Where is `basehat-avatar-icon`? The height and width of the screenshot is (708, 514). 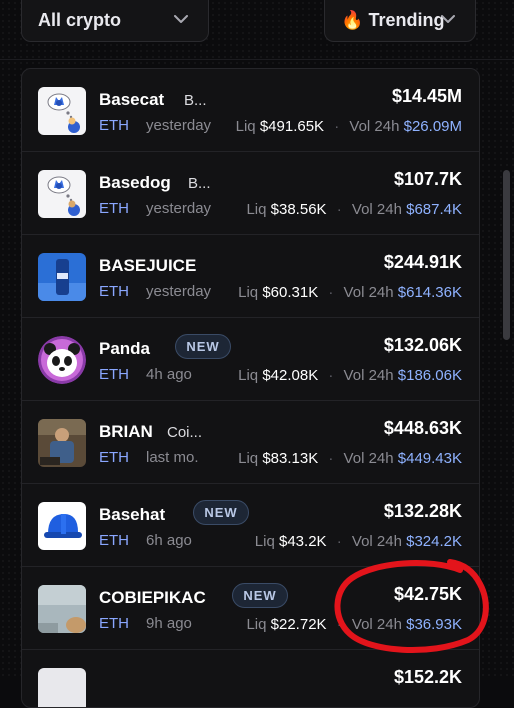
basehat-avatar-icon is located at coordinates (62, 526).